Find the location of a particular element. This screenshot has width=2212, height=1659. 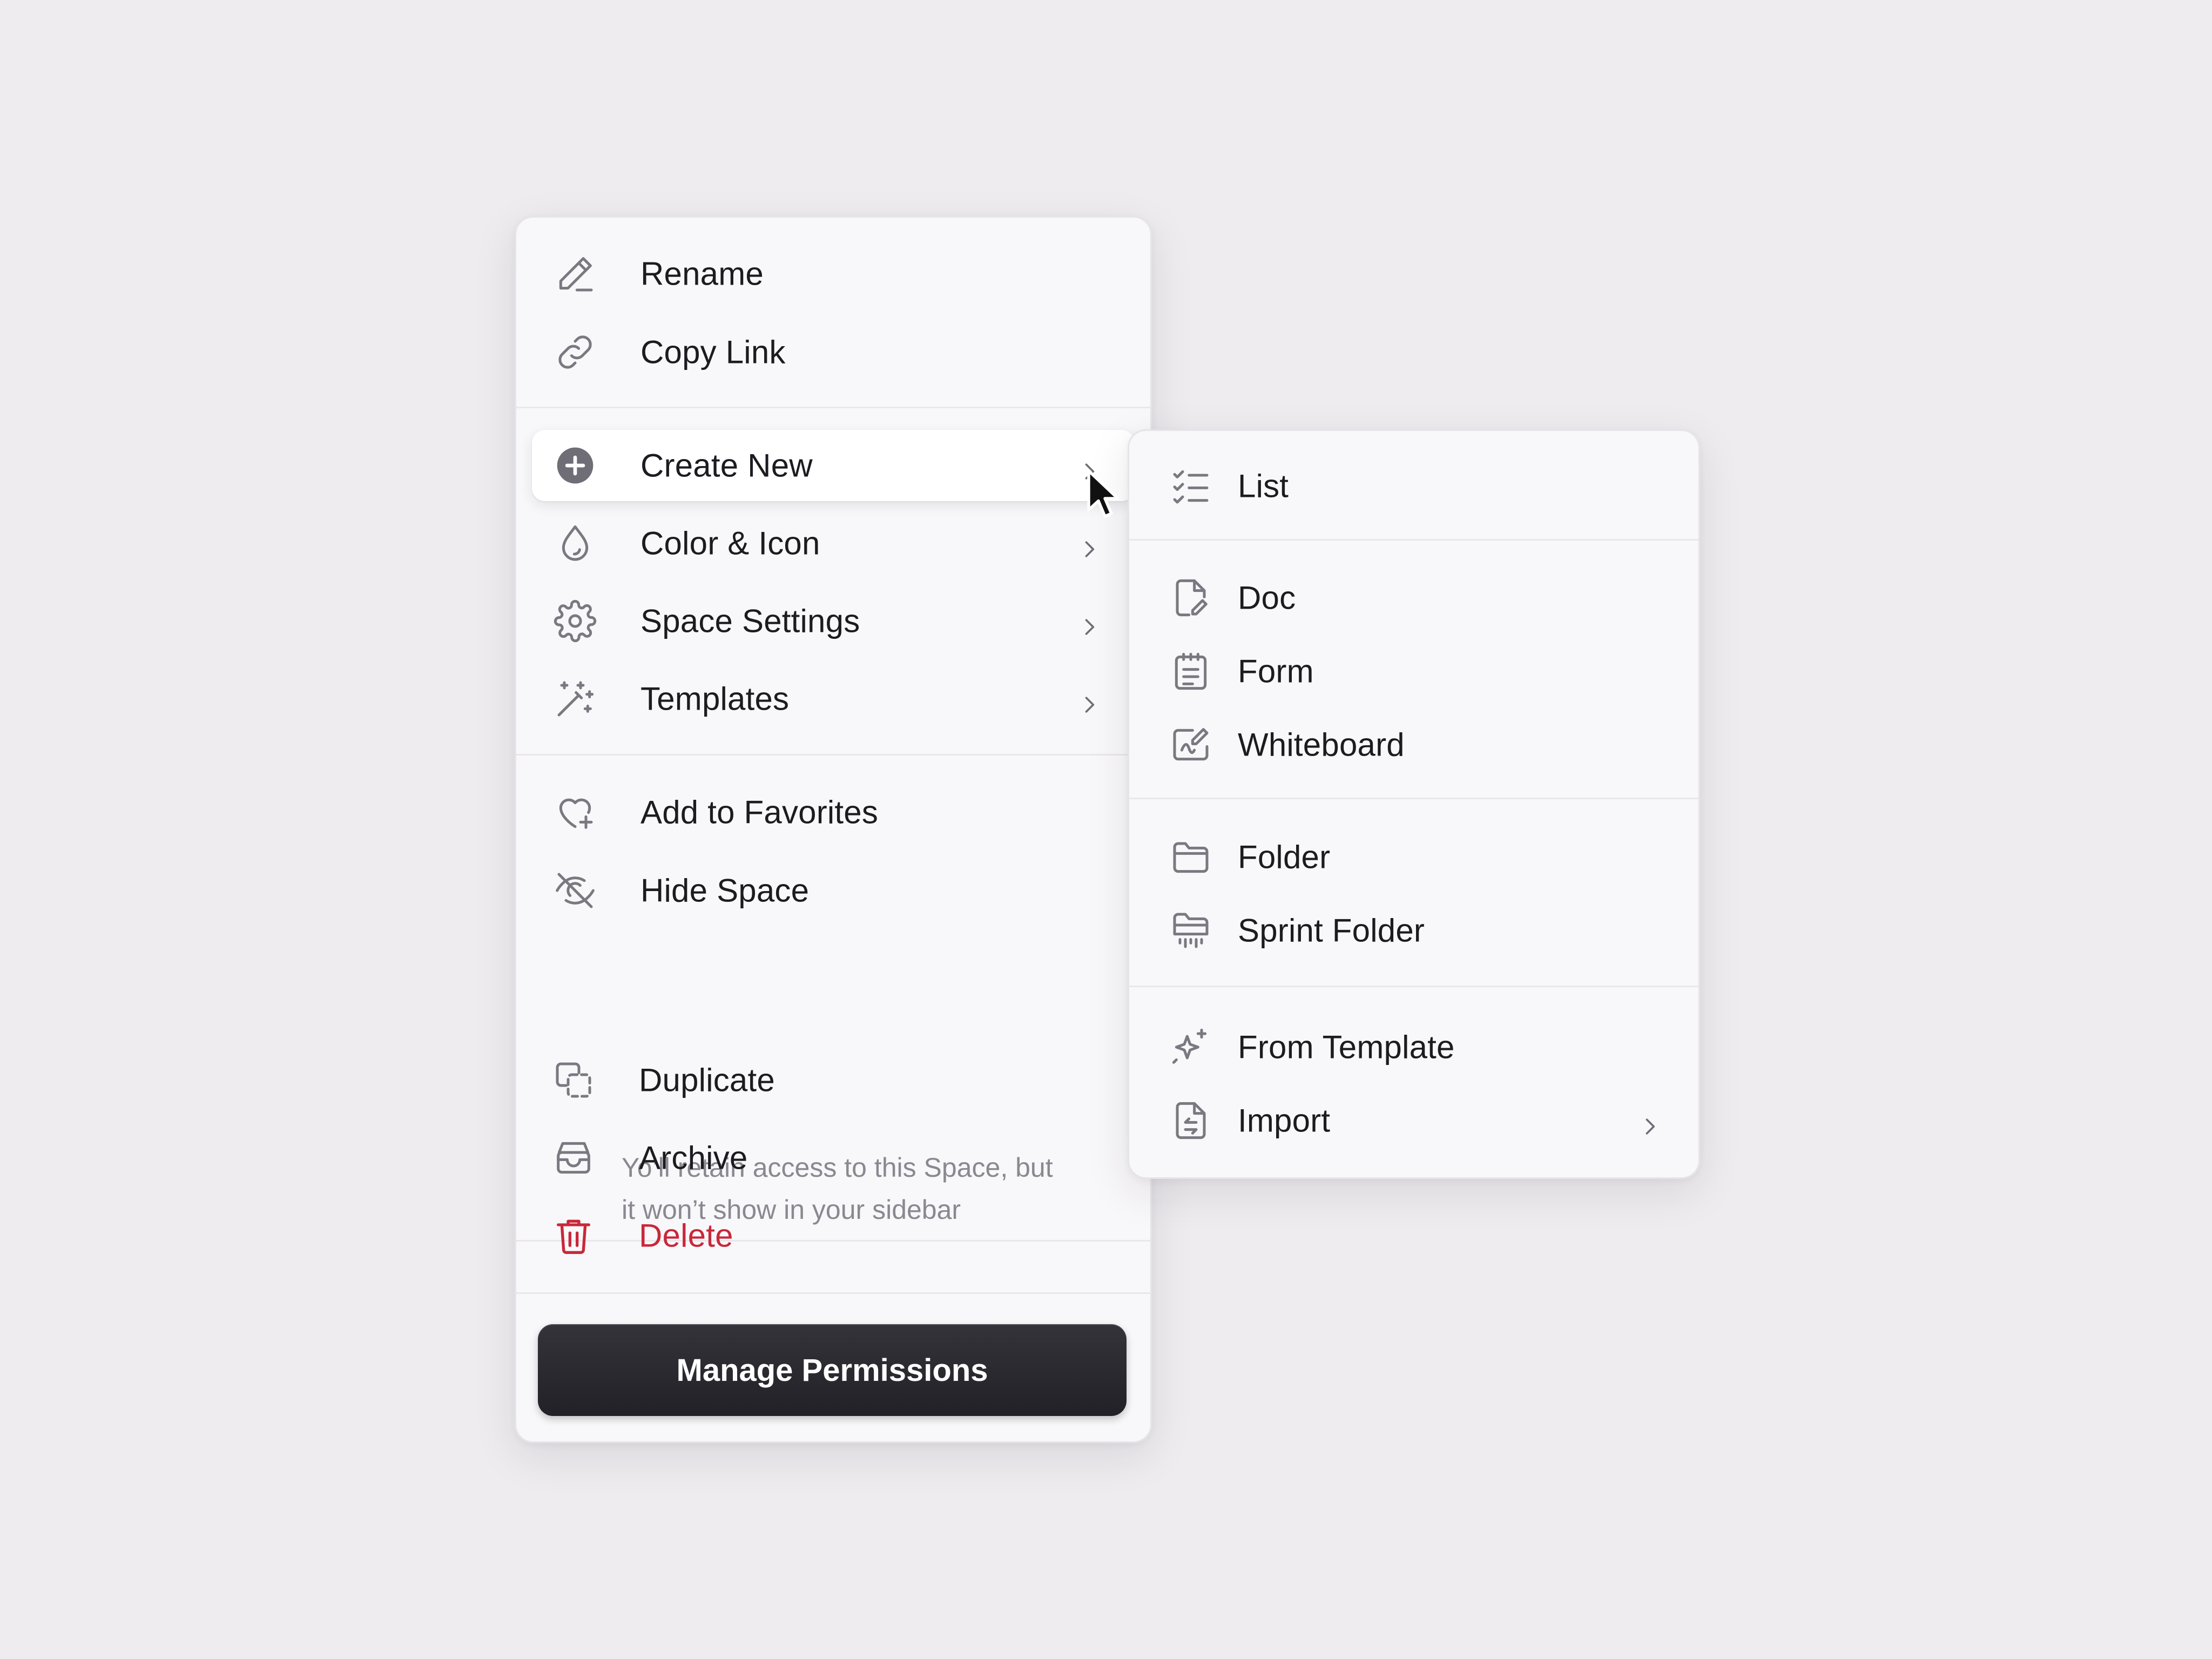

color-icon-menu-item: Color & Icon is located at coordinates (833, 543).